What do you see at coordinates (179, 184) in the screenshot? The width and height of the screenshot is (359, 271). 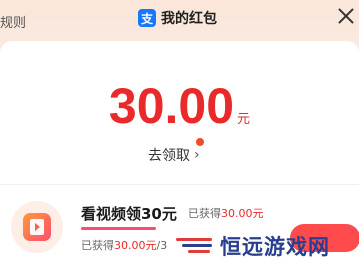 I see `divider` at bounding box center [179, 184].